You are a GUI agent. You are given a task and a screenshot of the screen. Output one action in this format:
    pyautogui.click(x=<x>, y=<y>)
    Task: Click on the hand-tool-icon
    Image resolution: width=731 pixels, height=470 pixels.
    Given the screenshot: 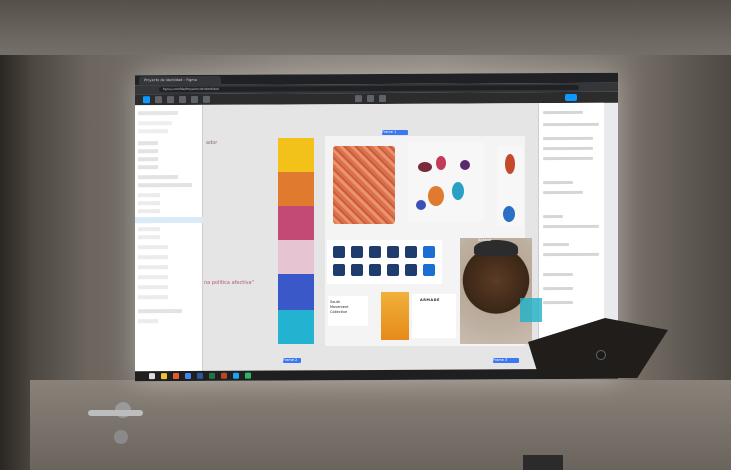 What is the action you would take?
    pyautogui.click(x=206, y=99)
    